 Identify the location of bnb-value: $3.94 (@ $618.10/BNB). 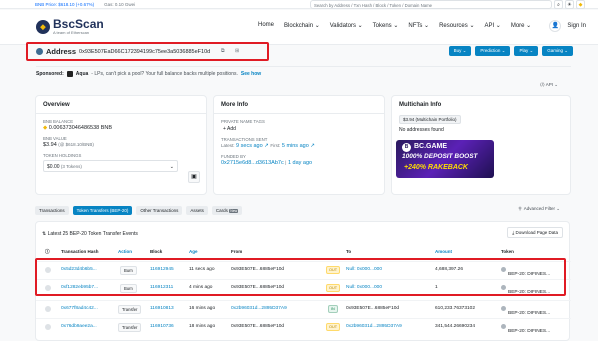
(121, 145).